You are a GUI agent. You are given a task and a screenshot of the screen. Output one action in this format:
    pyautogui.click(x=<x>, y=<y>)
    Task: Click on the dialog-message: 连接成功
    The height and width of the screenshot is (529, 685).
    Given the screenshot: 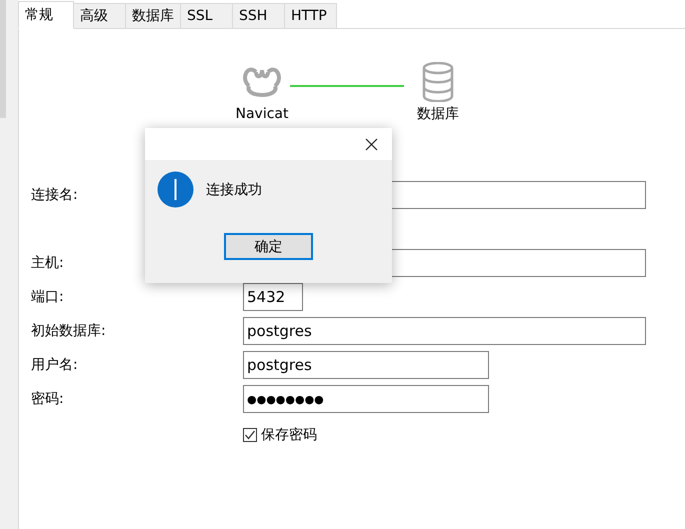 What is the action you would take?
    pyautogui.click(x=234, y=189)
    